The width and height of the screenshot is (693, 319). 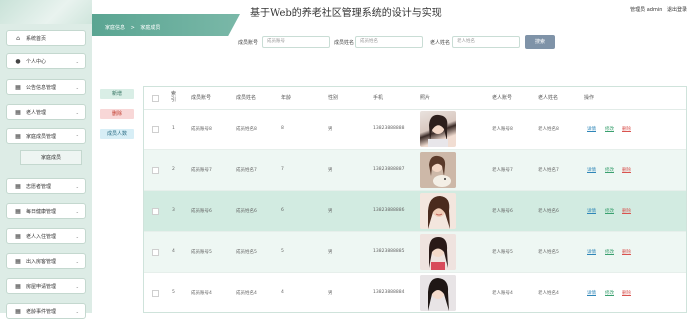 I want to click on select-all-checkbox, so click(x=155, y=98).